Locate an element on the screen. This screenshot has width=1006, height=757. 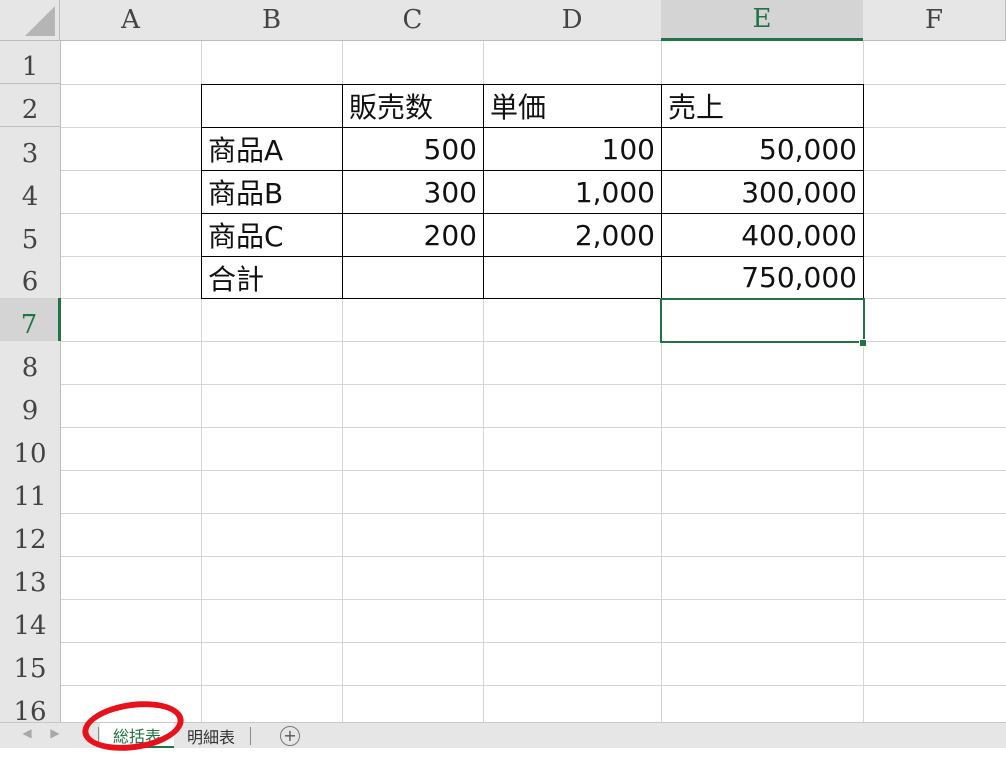
row-header-12: 12 is located at coordinates (30, 535).